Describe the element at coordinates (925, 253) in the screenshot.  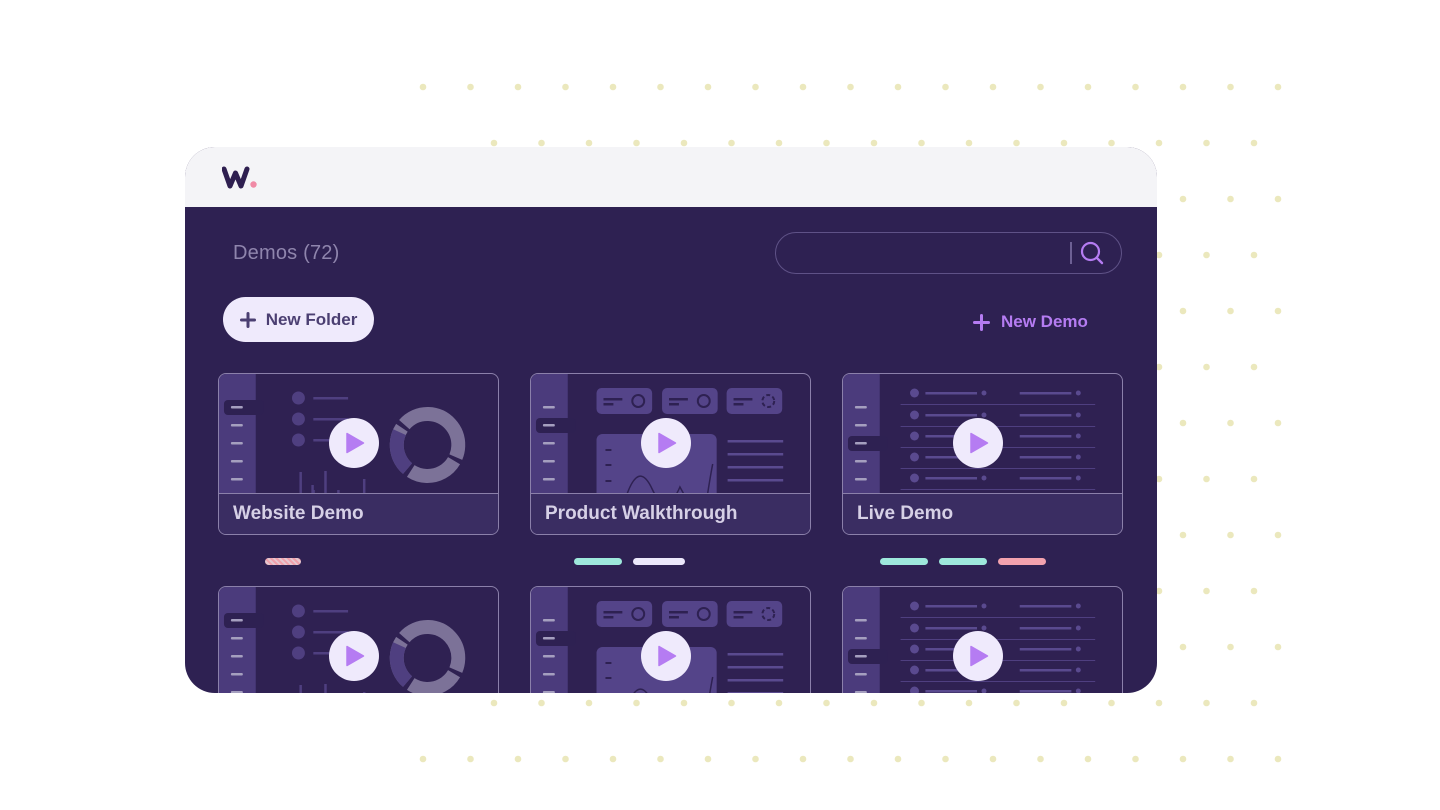
I see `search-input` at that location.